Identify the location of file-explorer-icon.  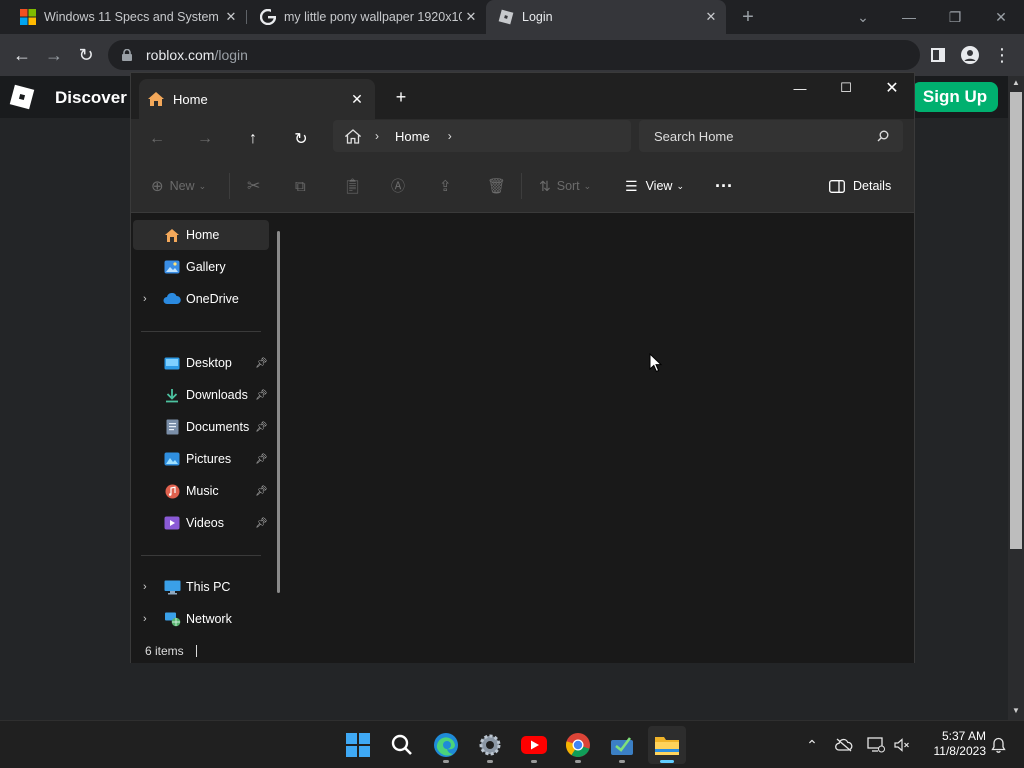
(667, 745).